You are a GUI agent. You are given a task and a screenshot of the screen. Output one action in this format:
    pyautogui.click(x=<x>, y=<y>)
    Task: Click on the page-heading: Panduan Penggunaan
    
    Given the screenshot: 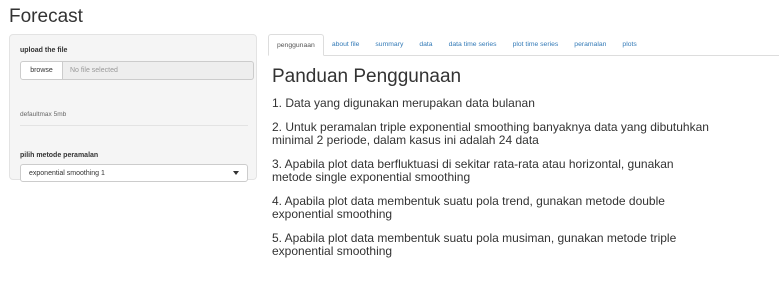 What is the action you would take?
    pyautogui.click(x=367, y=76)
    